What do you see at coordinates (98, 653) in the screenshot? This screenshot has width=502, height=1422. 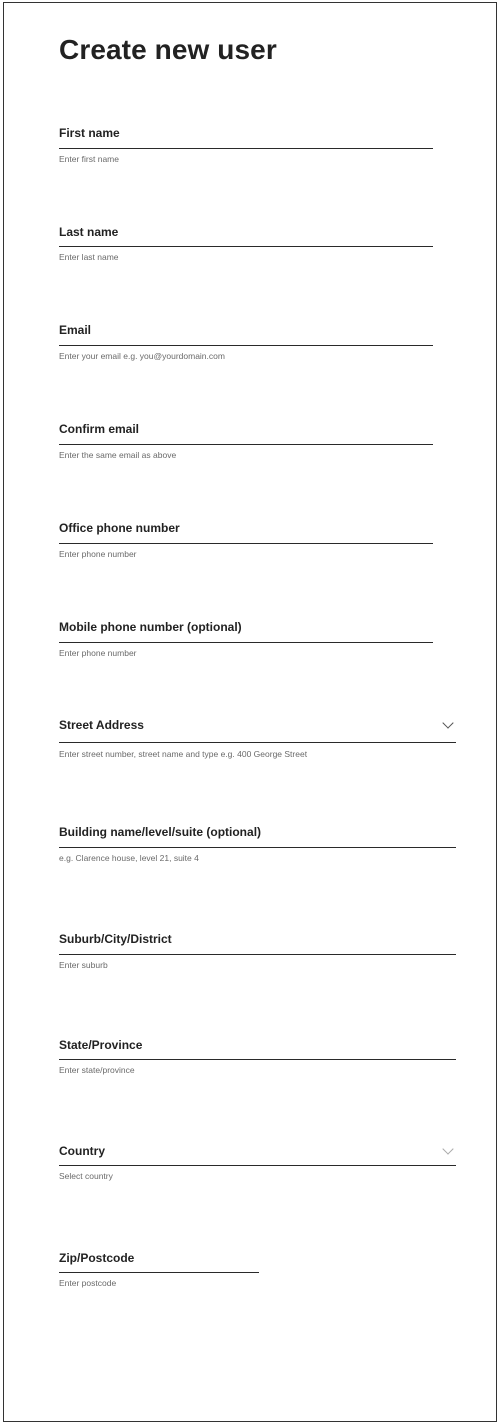 I see `mobile-phone-input: Enter phone number` at bounding box center [98, 653].